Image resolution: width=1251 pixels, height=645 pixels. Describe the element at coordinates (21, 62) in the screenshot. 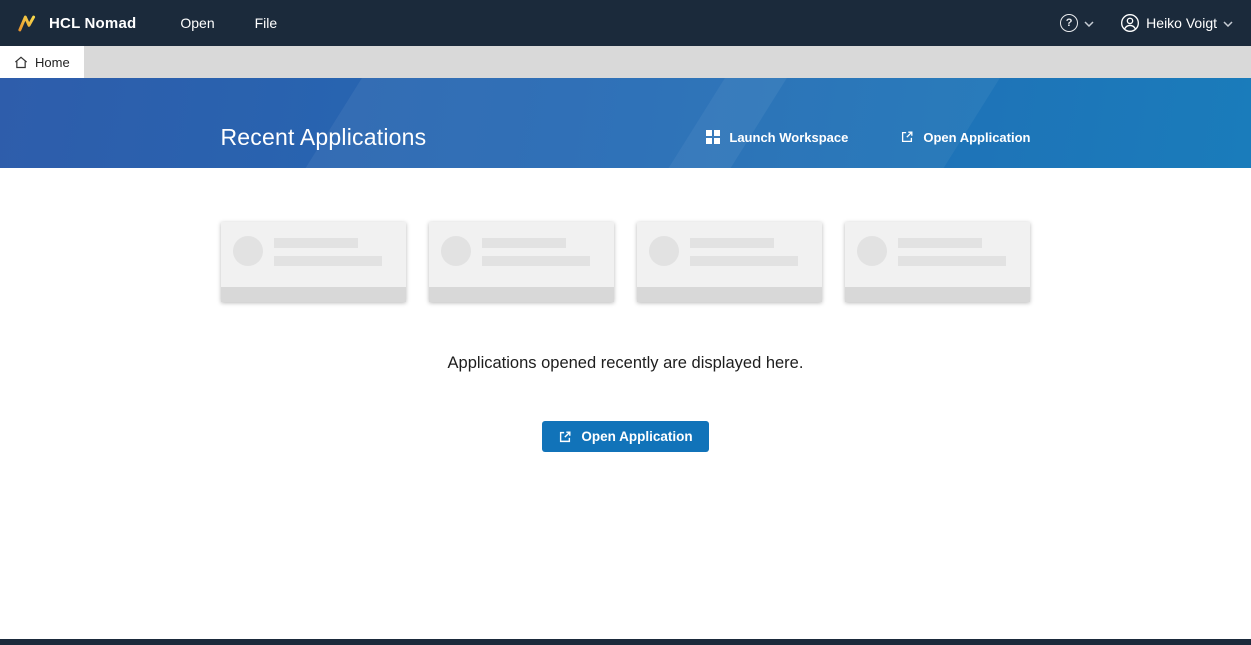

I see `home-icon` at that location.